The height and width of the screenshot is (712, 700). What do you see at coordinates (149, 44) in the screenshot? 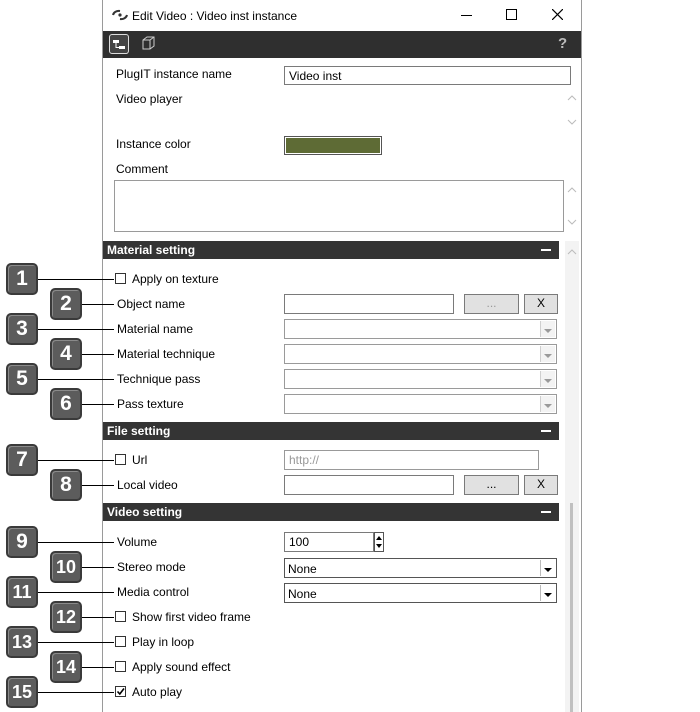
I see `cube-icon` at bounding box center [149, 44].